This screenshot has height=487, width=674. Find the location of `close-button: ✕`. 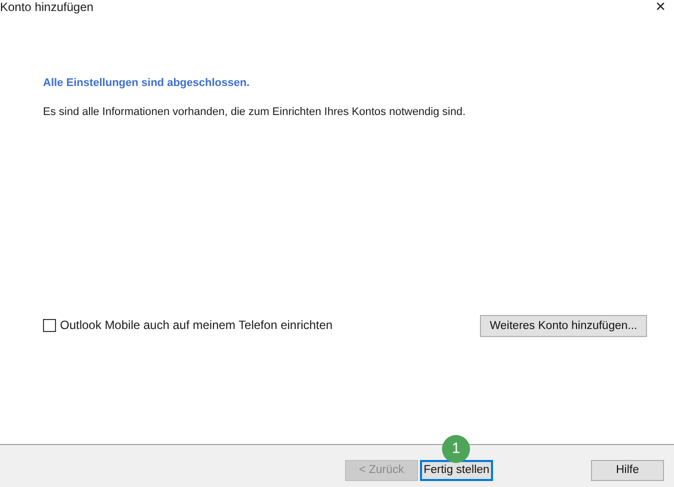

close-button: ✕ is located at coordinates (660, 7).